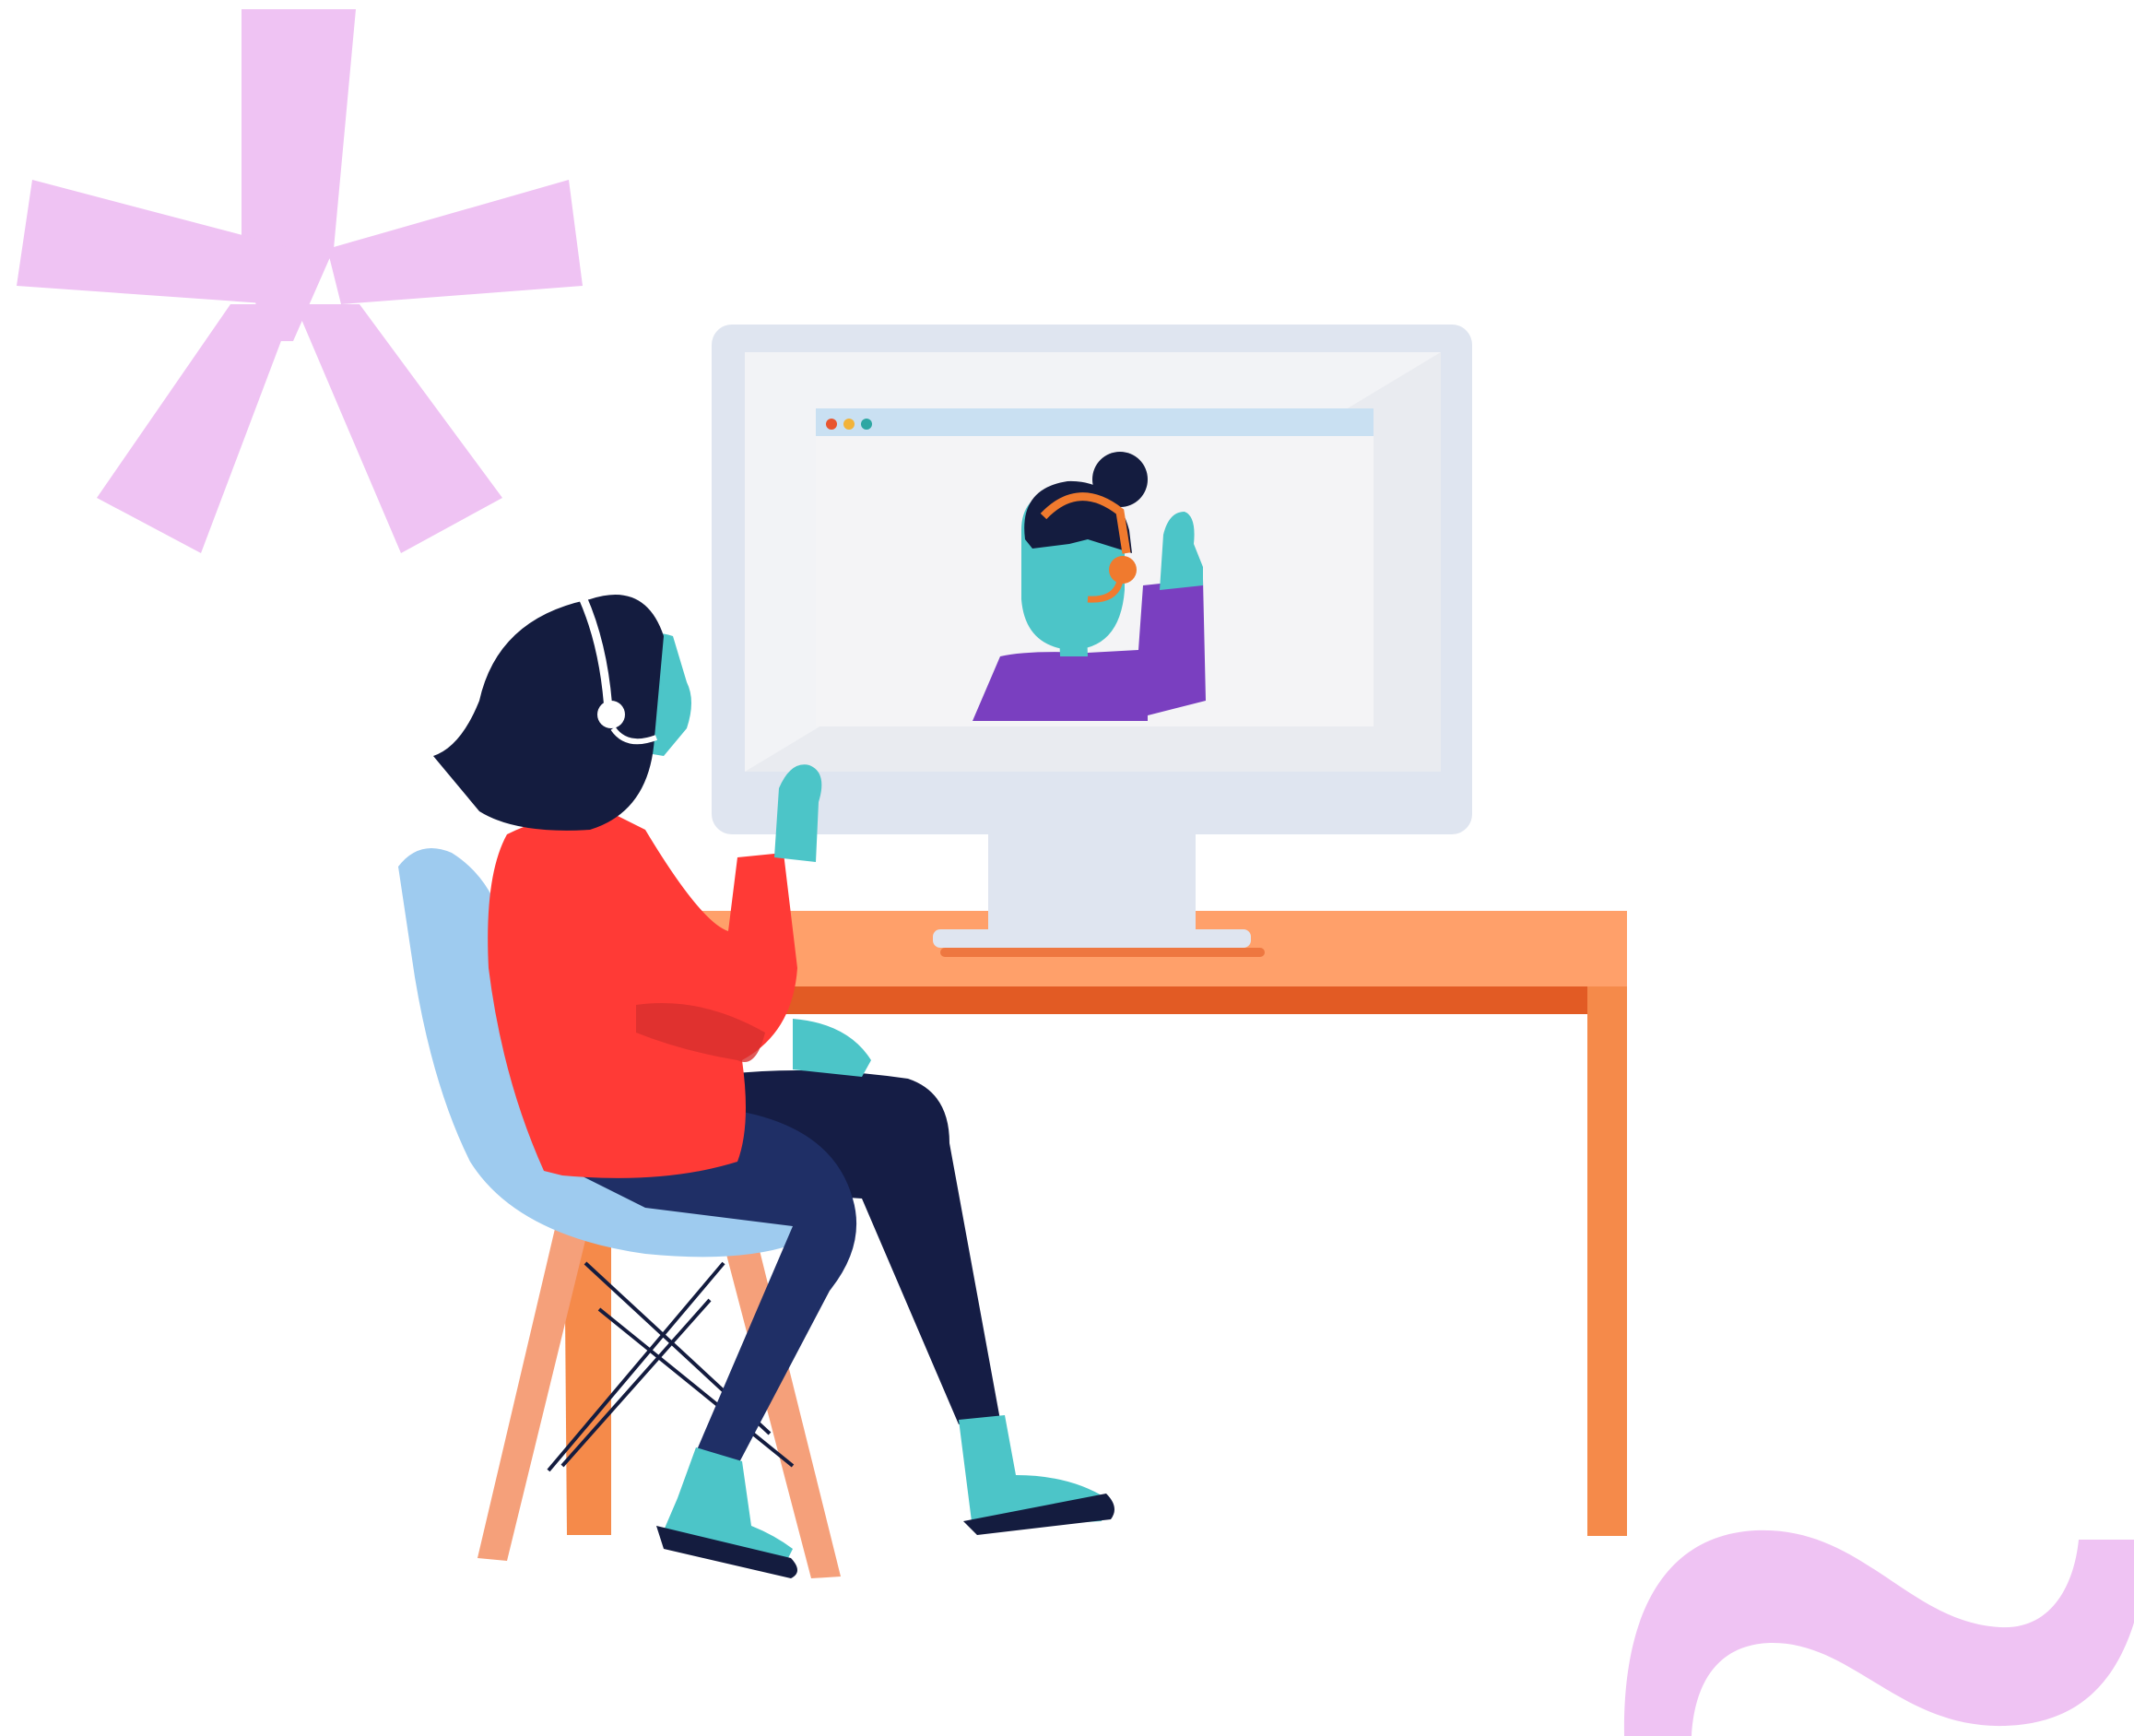 This screenshot has height=1736, width=2134. What do you see at coordinates (1092, 938) in the screenshot?
I see `monitor-stand-base` at bounding box center [1092, 938].